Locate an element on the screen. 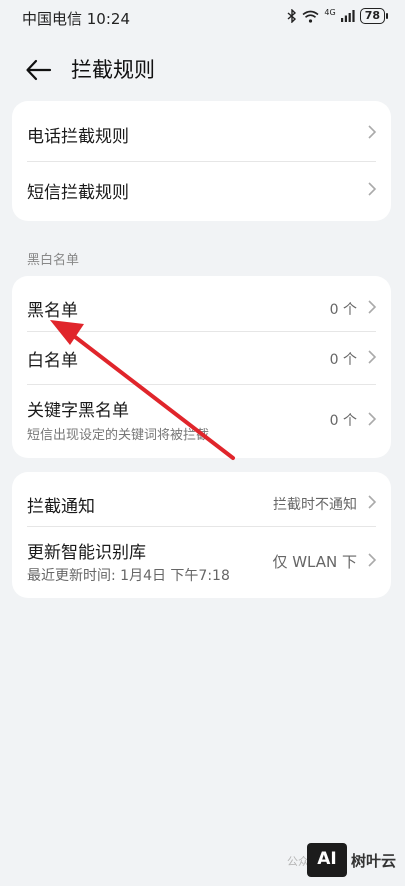 This screenshot has height=886, width=405. wifi-icon is located at coordinates (310, 16).